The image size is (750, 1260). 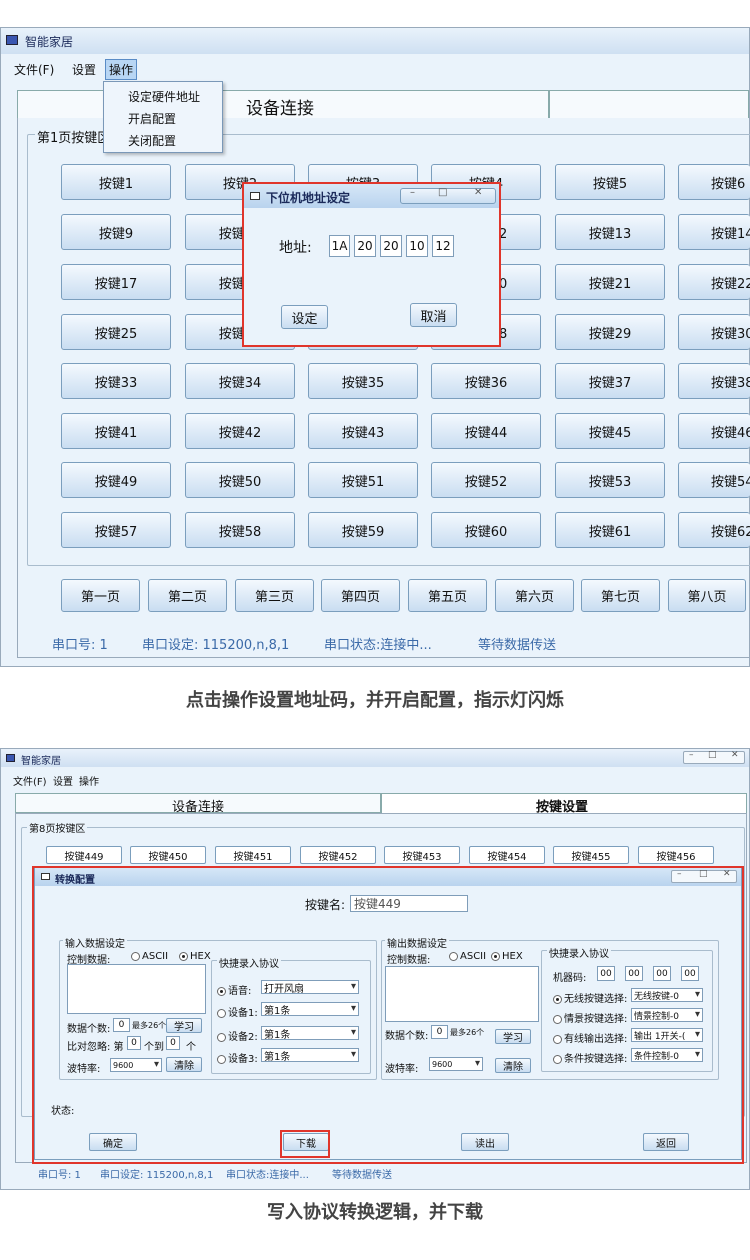 I want to click on key-button: 按键17, so click(x=116, y=282).